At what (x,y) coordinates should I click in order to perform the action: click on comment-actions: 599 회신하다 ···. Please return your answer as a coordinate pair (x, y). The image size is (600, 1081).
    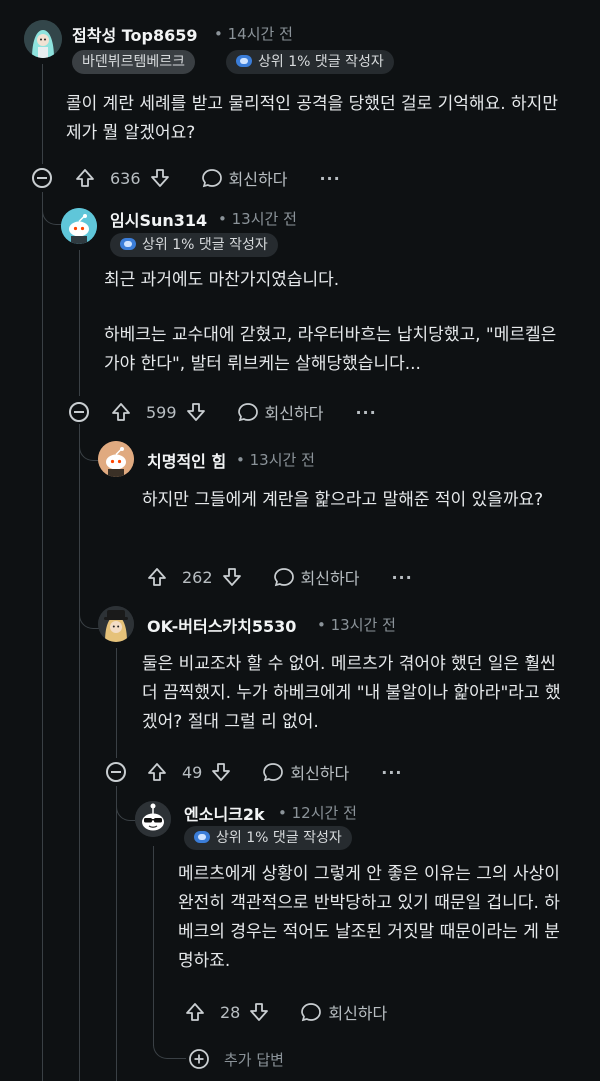
    Looking at the image, I should click on (243, 412).